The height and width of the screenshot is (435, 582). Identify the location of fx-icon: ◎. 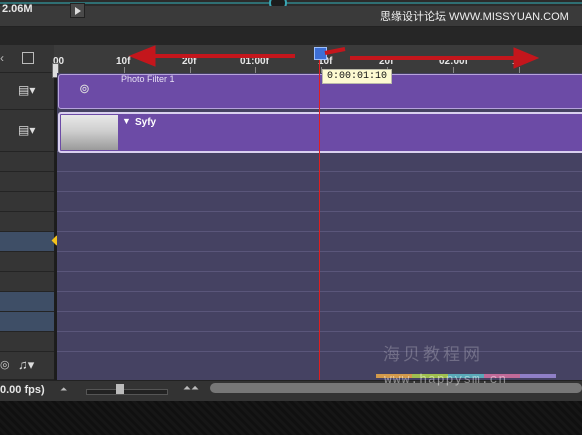
(5, 364).